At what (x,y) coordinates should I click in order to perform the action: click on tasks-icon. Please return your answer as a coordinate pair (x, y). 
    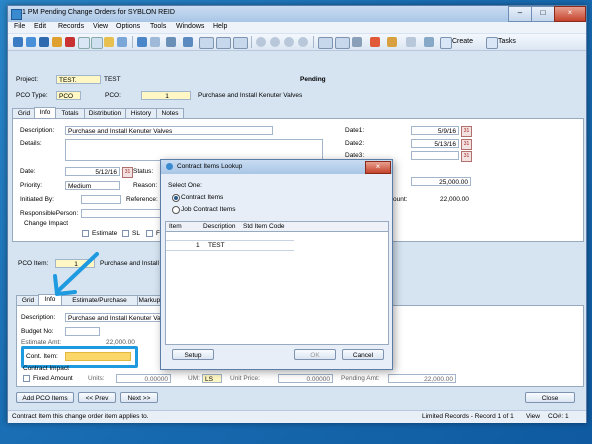
    Looking at the image, I should click on (492, 43).